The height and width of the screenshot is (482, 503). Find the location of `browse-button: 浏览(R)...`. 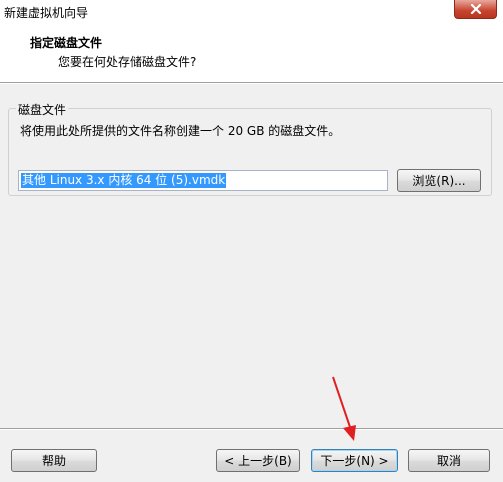

browse-button: 浏览(R)... is located at coordinates (439, 180).